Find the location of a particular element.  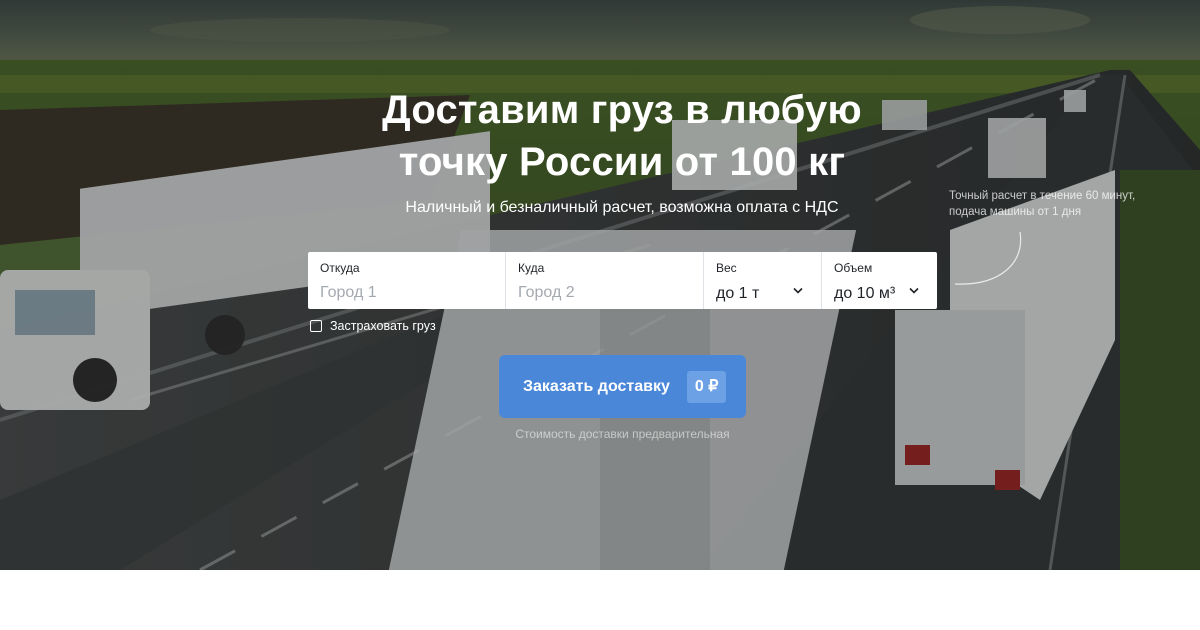

insure-cargo-checkbox: Застраховать груз is located at coordinates (373, 326).